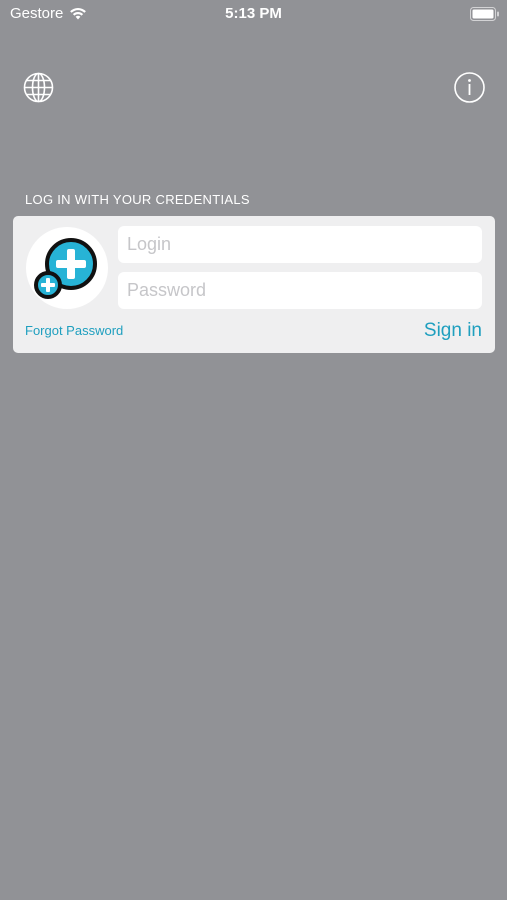 The height and width of the screenshot is (900, 507). I want to click on app-logo-icon, so click(65, 268).